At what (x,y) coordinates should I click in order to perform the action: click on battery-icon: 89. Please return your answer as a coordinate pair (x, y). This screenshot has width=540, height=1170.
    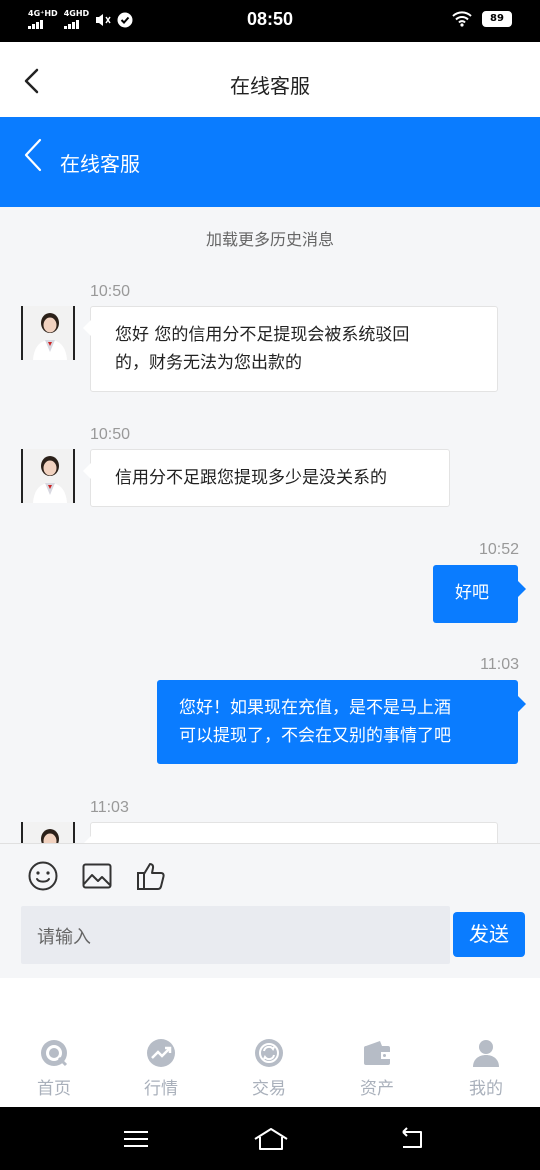
    Looking at the image, I should click on (497, 19).